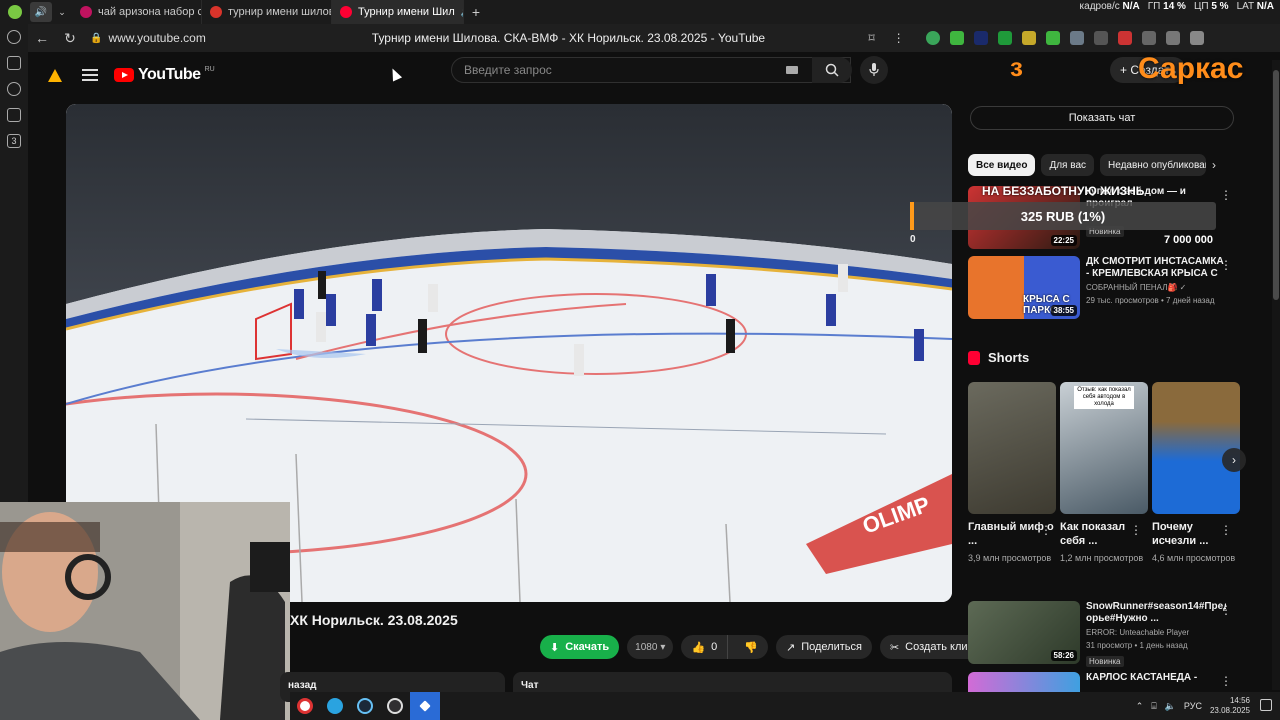 This screenshot has width=1280, height=720. I want to click on screenshot-icon, so click(14, 115).